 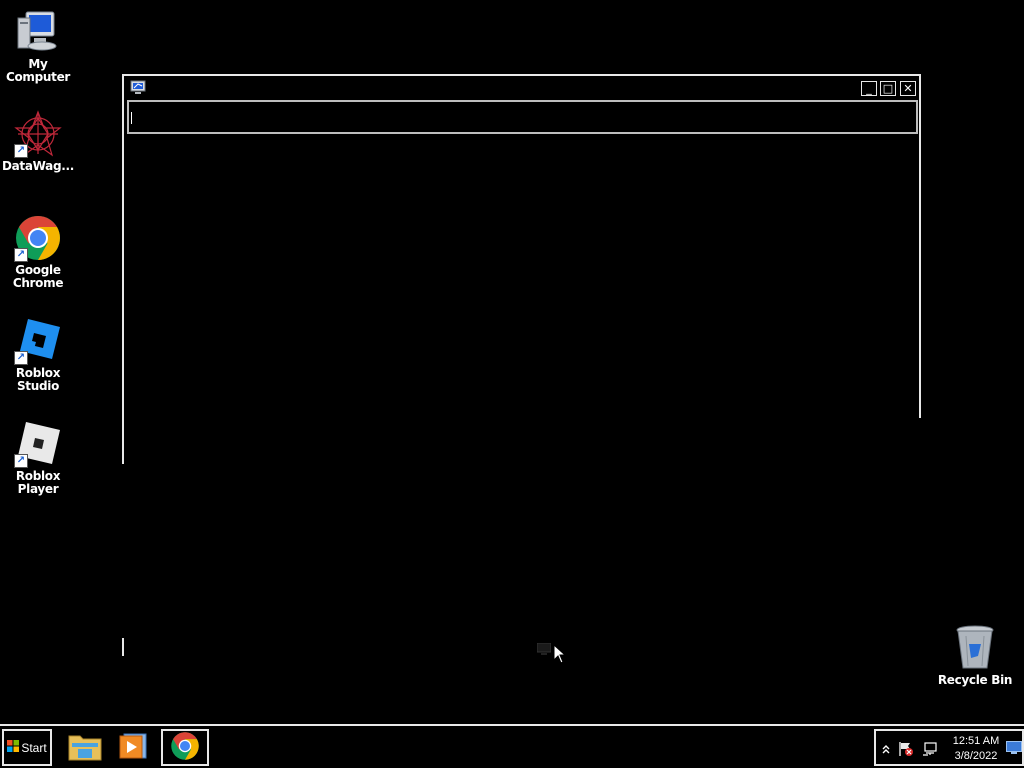 I want to click on desktop-icon-label: Recycle Bin, so click(x=975, y=680).